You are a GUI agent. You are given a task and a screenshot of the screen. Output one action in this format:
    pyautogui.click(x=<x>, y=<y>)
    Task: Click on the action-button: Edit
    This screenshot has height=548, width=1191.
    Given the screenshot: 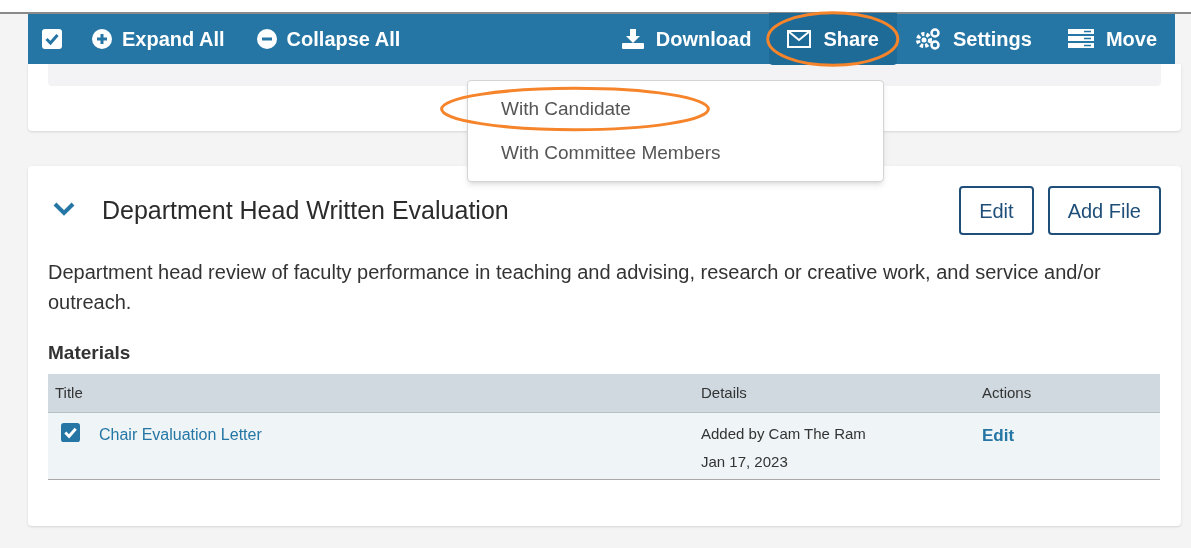 What is the action you would take?
    pyautogui.click(x=996, y=210)
    